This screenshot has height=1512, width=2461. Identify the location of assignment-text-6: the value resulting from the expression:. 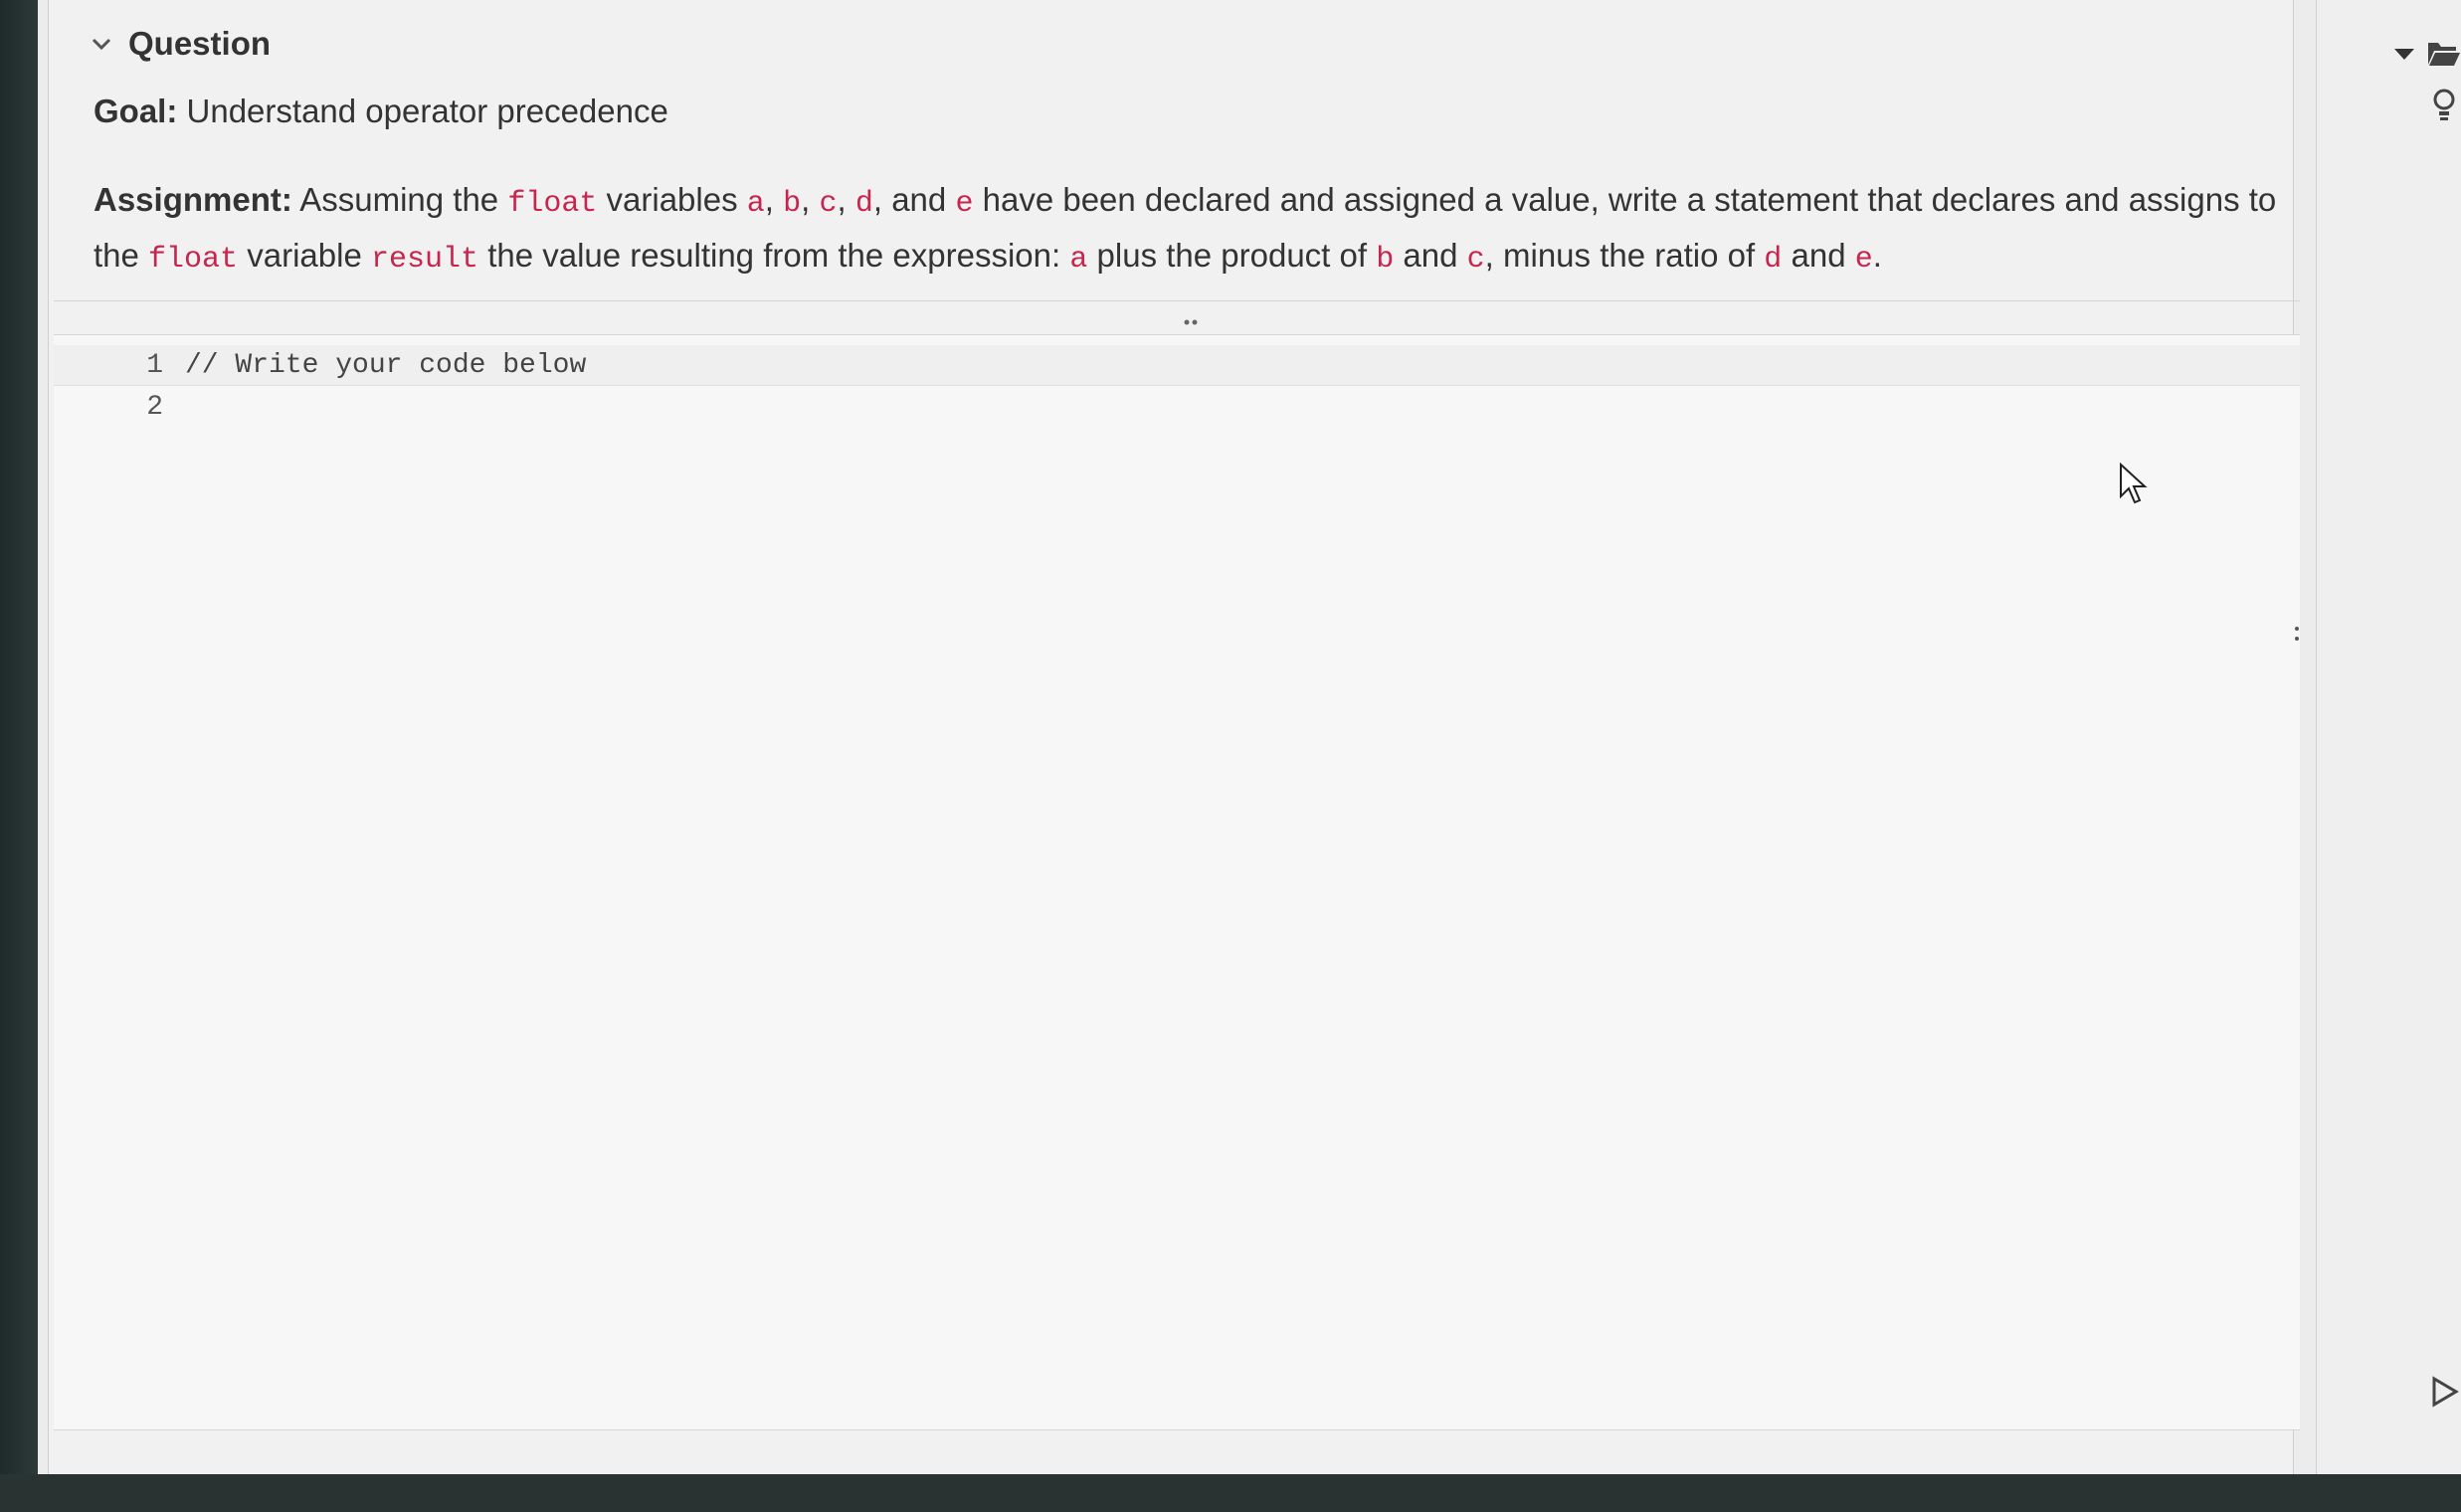
(774, 255).